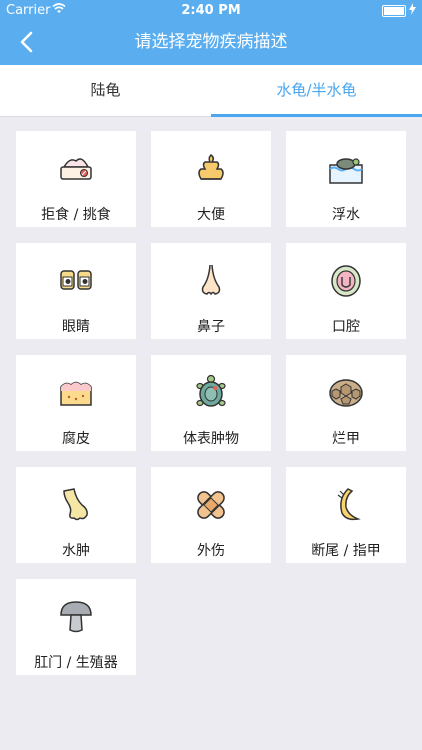 This screenshot has height=750, width=422. I want to click on tab-bar: 陆龟 水龟/半水龟, so click(211, 91).